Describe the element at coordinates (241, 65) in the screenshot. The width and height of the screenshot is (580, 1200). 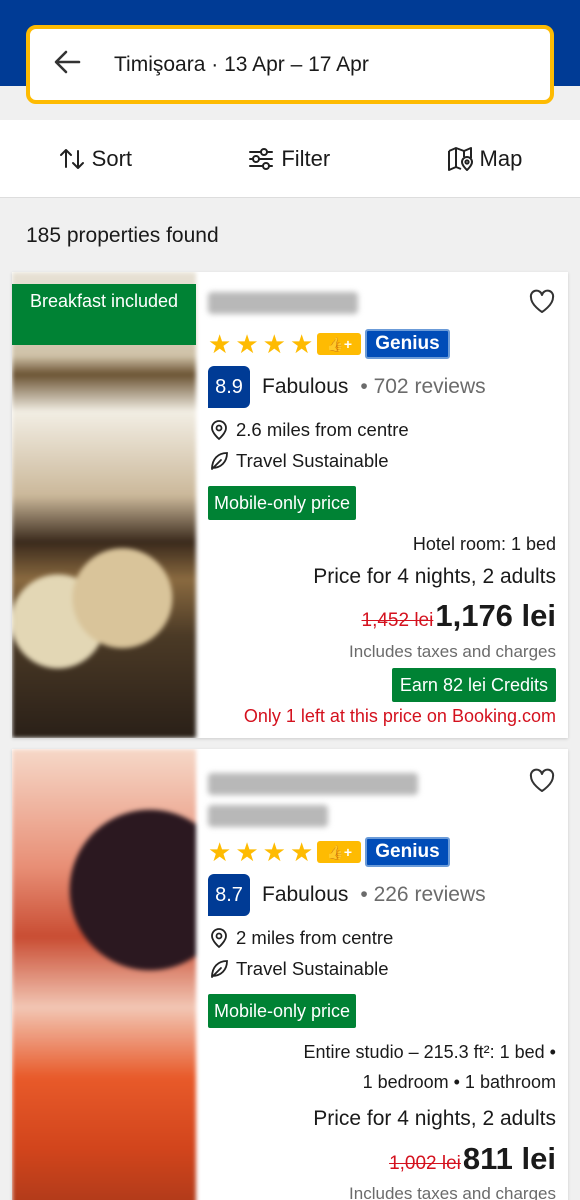
I see `search-query-text: Timişoara · 13 Apr – 17 Apr` at that location.